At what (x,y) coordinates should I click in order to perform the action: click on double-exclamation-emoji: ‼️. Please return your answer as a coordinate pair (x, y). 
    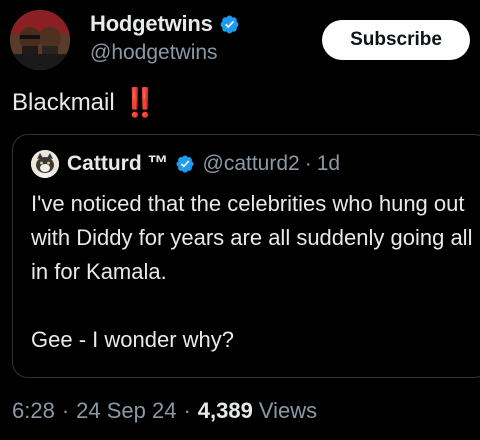
    Looking at the image, I should click on (140, 102).